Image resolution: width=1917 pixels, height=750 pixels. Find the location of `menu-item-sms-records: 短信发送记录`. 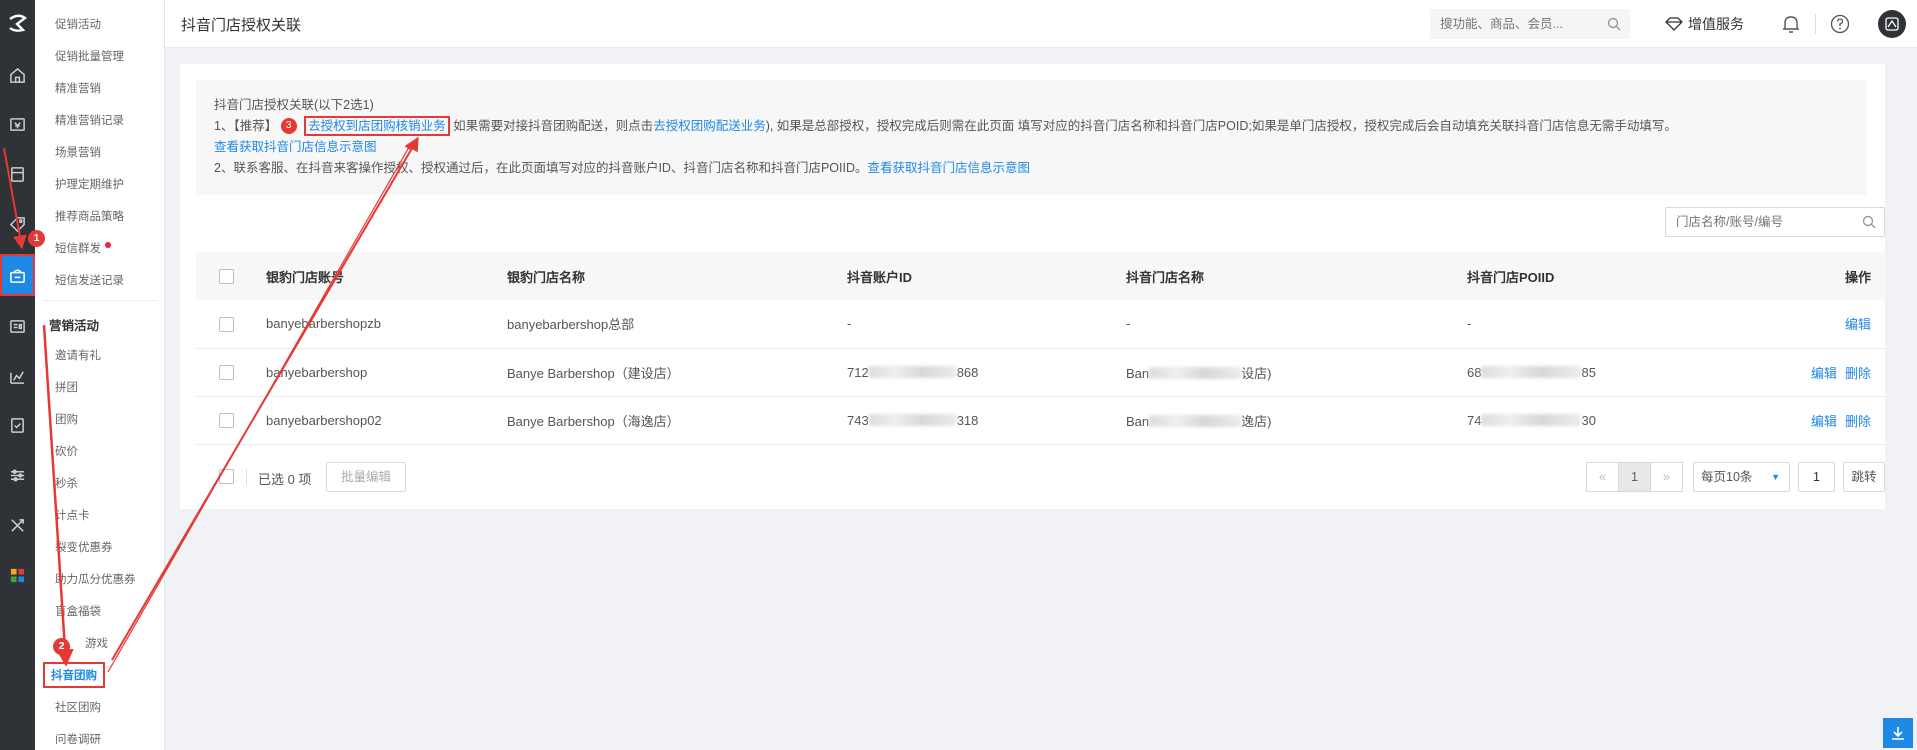

menu-item-sms-records: 短信发送记录 is located at coordinates (89, 280).